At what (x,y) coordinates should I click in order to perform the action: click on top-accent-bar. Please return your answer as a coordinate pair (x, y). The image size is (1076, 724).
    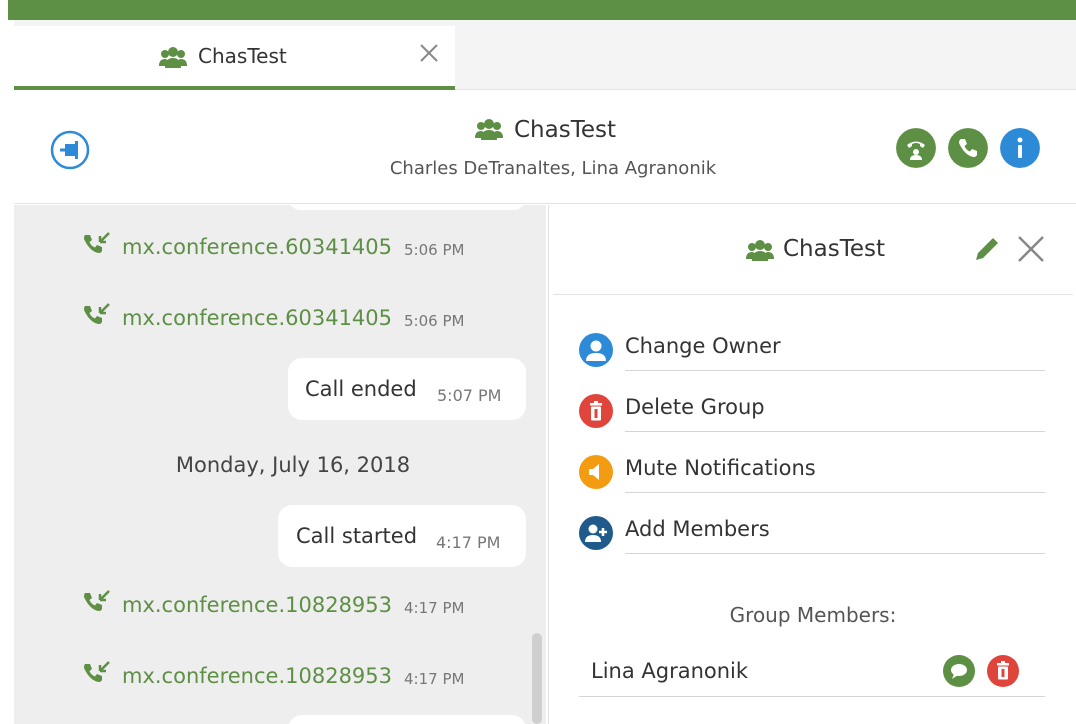
    Looking at the image, I should click on (542, 10).